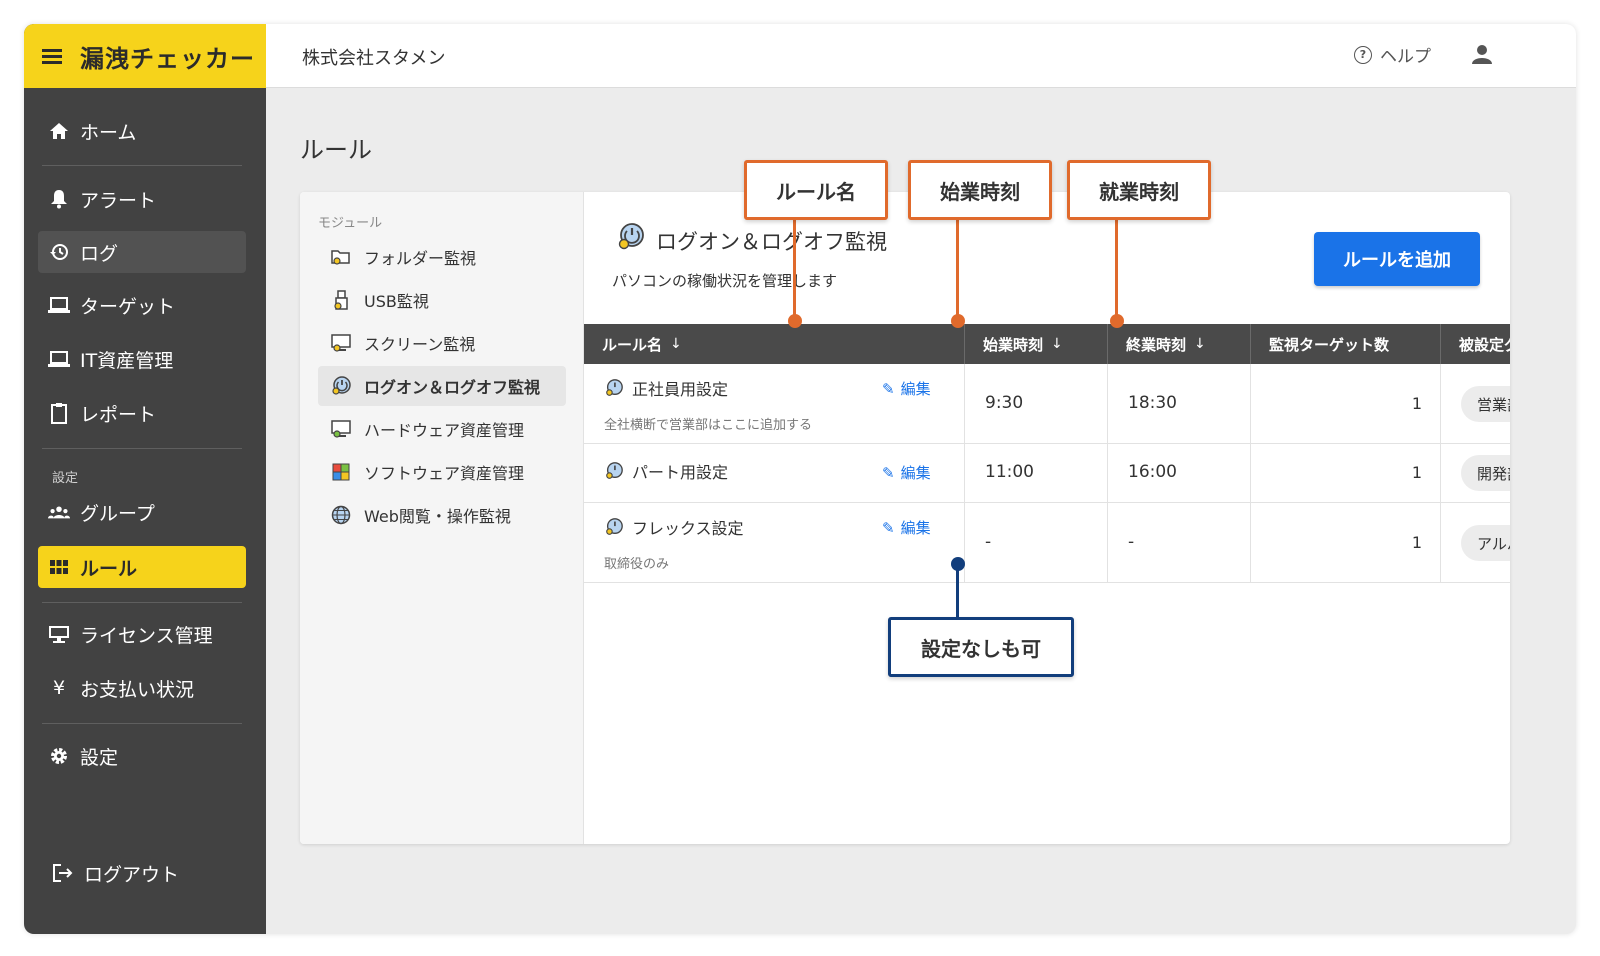 This screenshot has height=956, width=1600. I want to click on module-item-hardware: ハードウェア資産管理, so click(442, 429).